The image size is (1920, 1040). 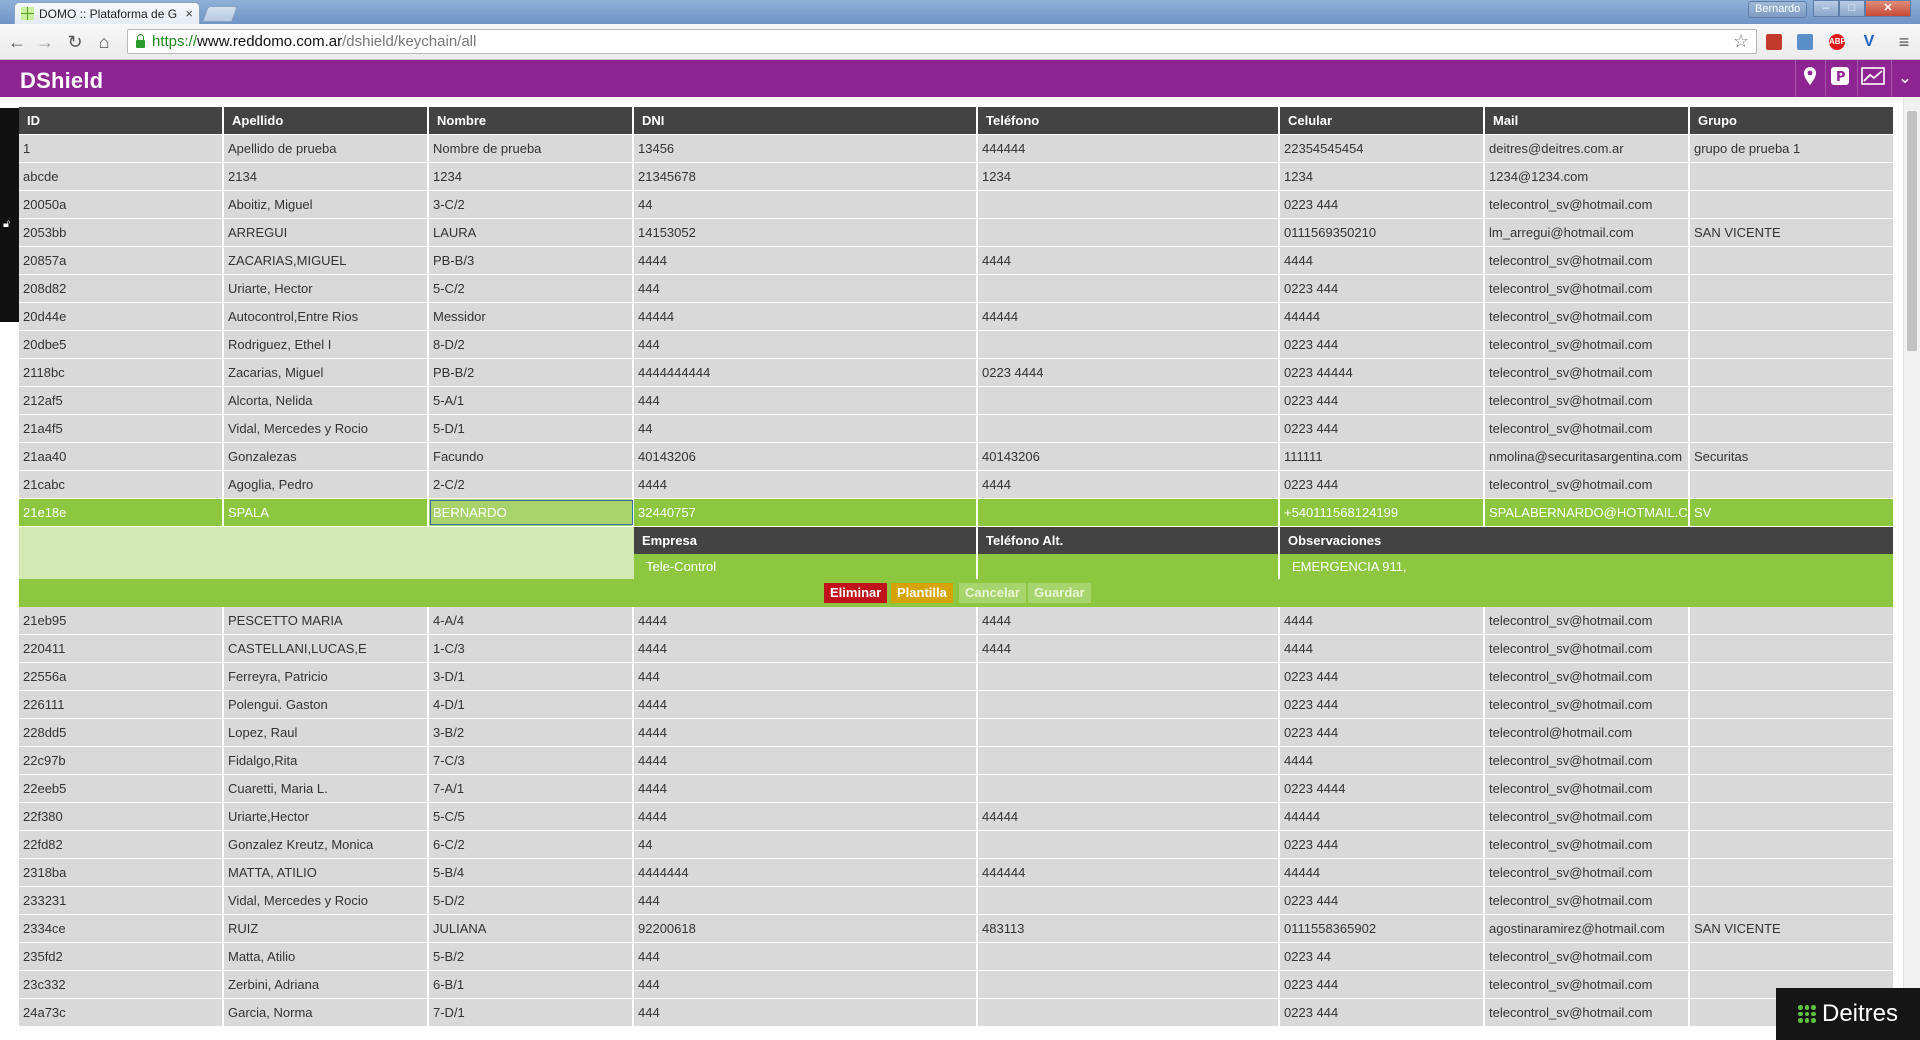 What do you see at coordinates (326, 984) in the screenshot?
I see `table-cell: Zerbini, Adriana` at bounding box center [326, 984].